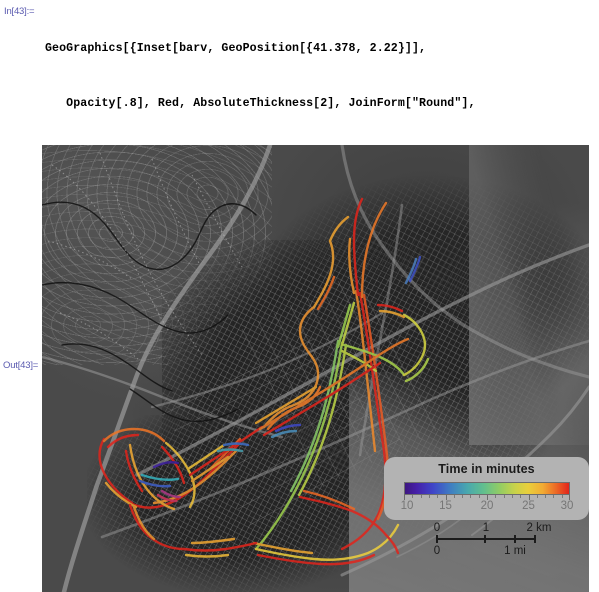 This screenshot has width=599, height=592. I want to click on scalebar-imperial-label: 0, so click(437, 551).